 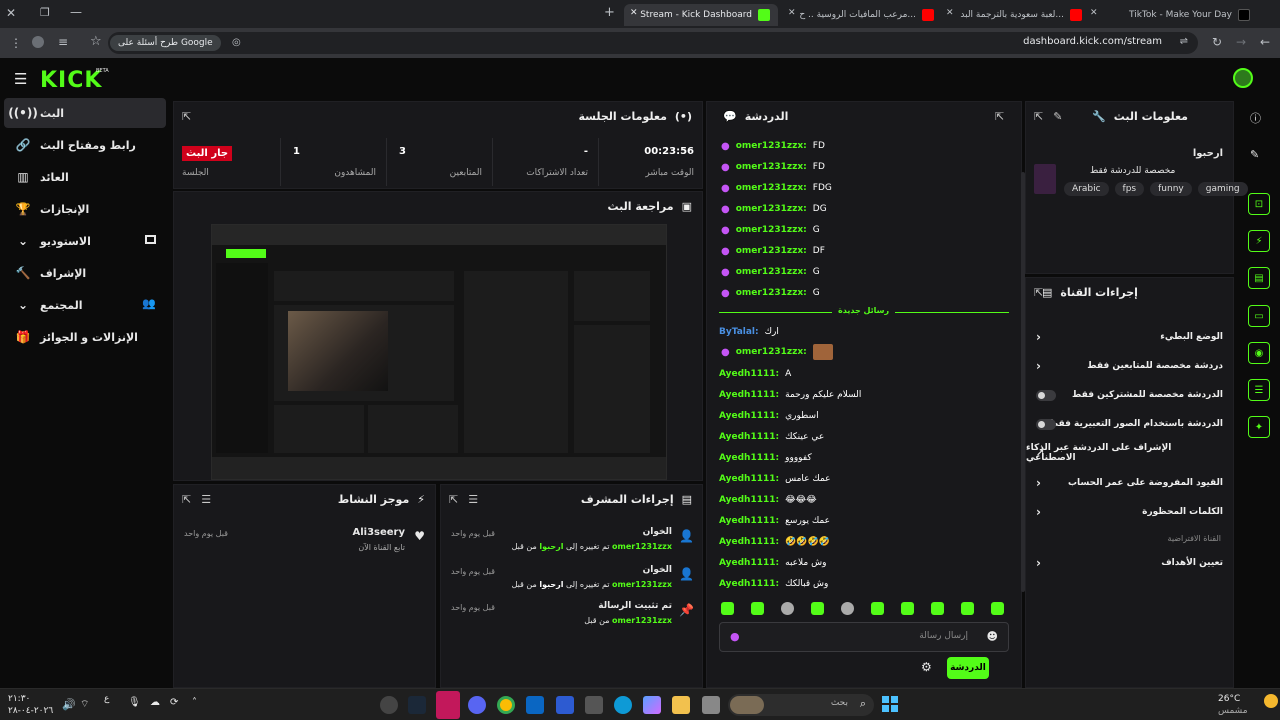 I want to click on sidebar-item-moderation: 🔨 الإشراف, so click(x=85, y=273).